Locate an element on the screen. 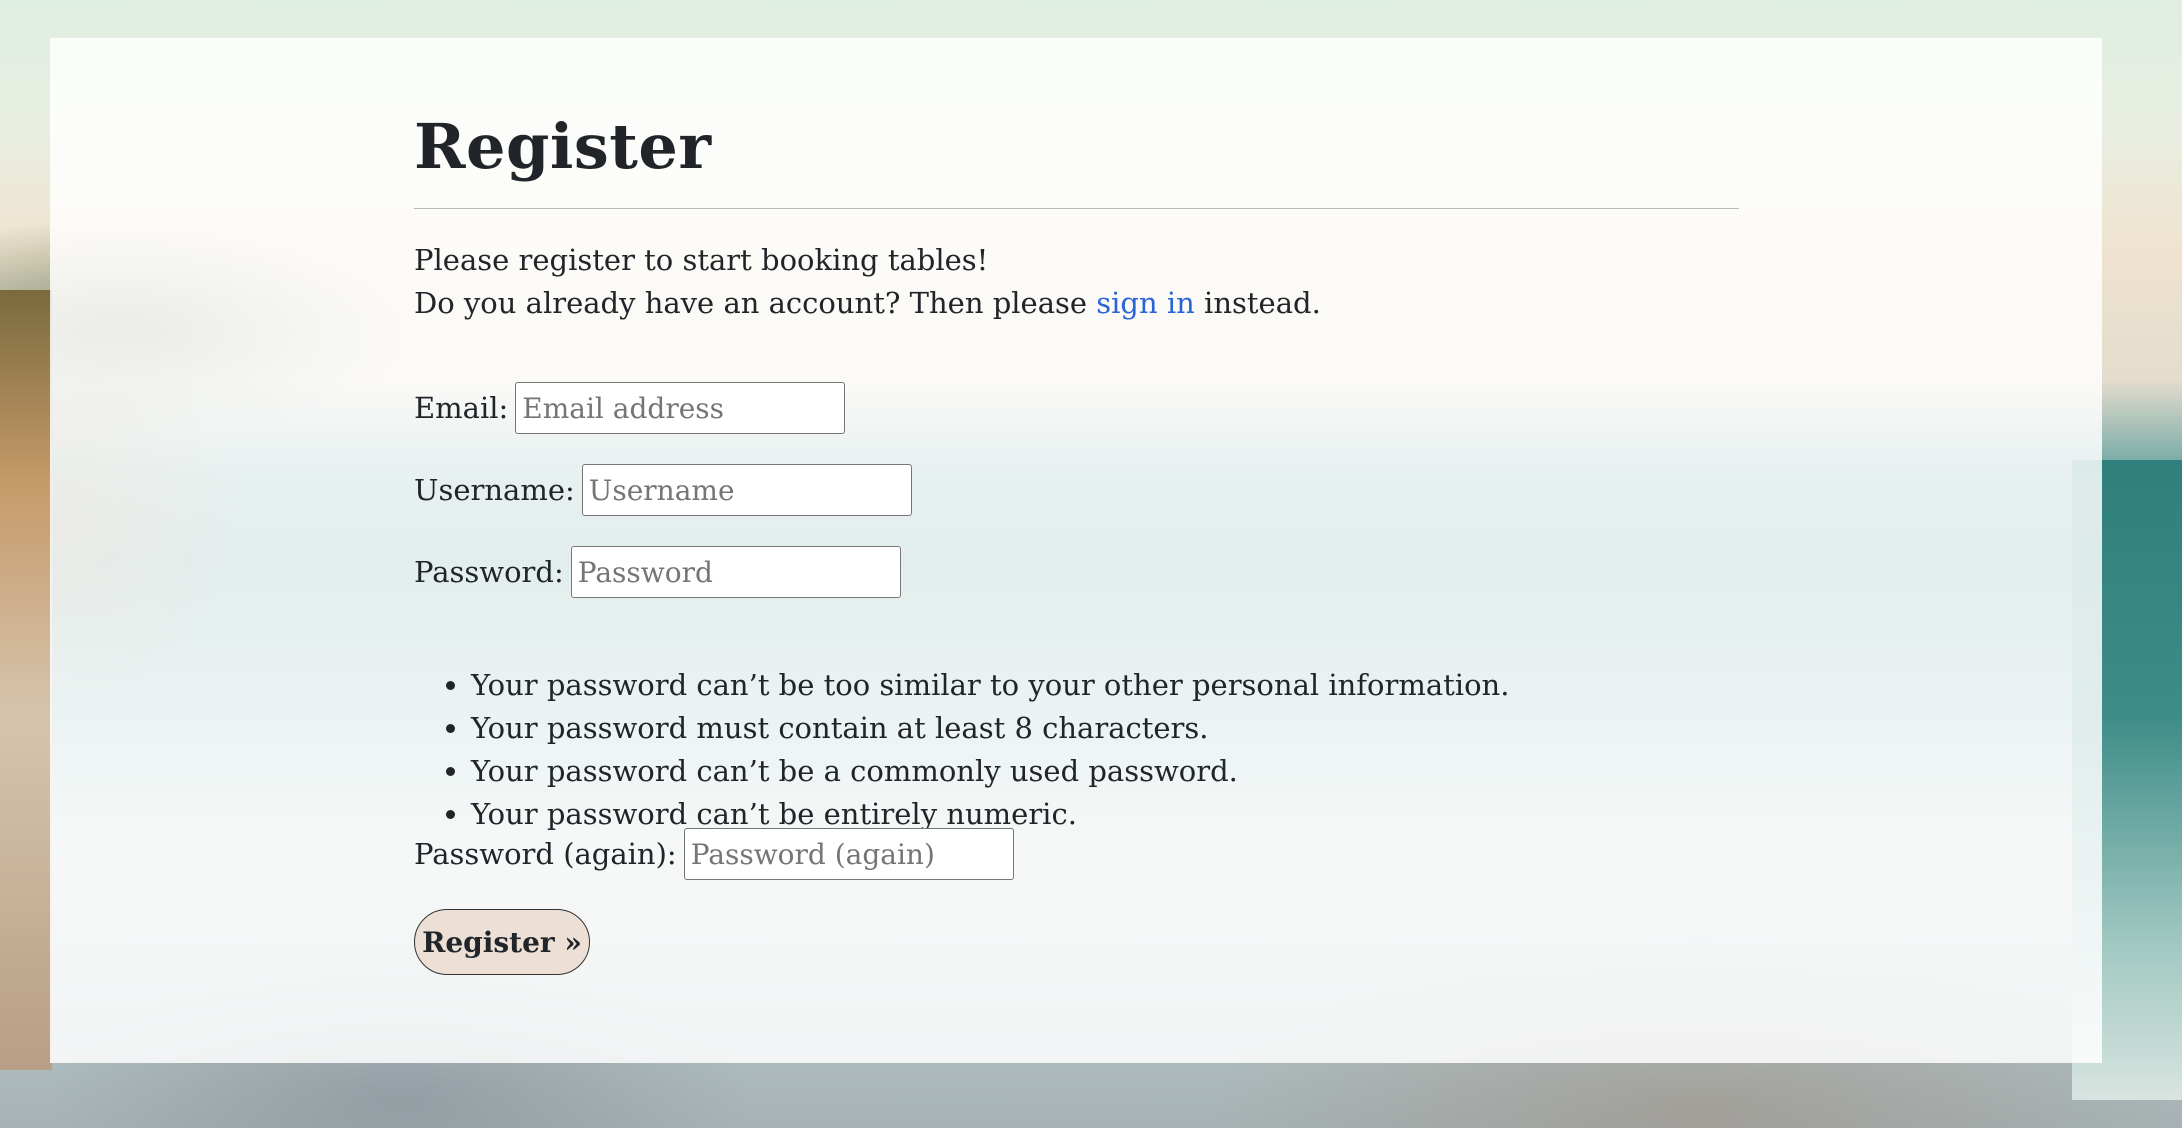 The image size is (2182, 1128). password-row: Password: is located at coordinates (657, 572).